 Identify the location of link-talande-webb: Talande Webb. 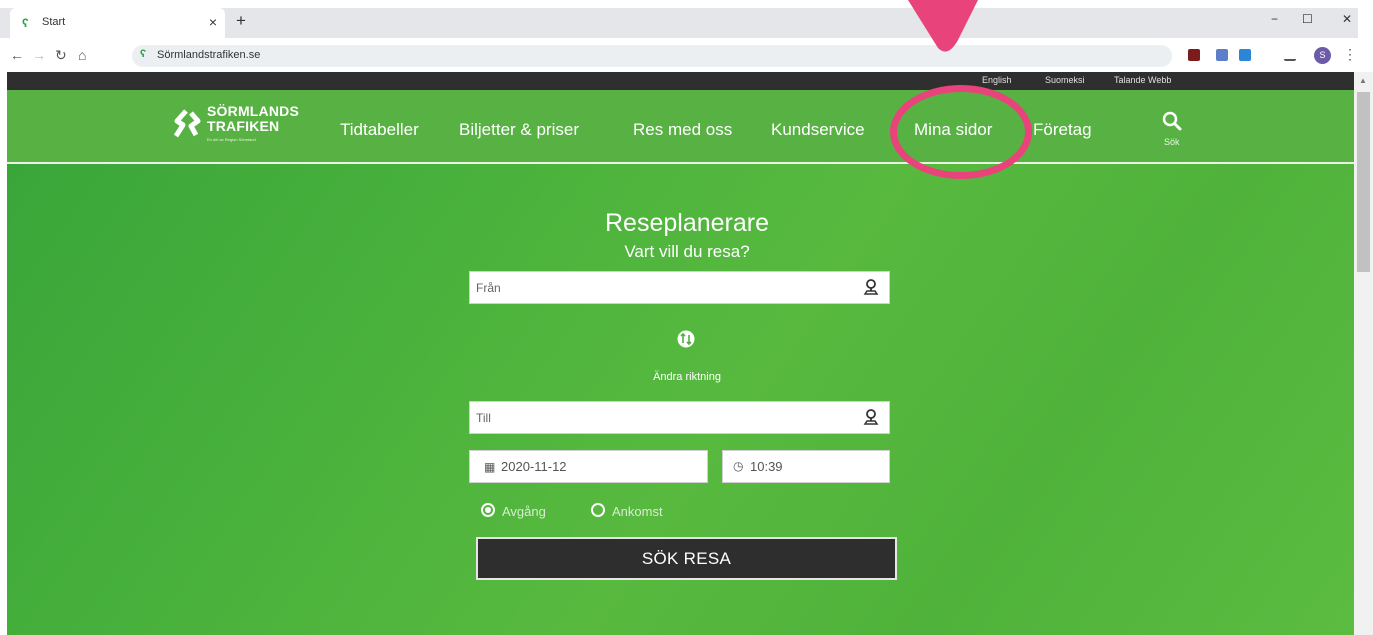
(1142, 80).